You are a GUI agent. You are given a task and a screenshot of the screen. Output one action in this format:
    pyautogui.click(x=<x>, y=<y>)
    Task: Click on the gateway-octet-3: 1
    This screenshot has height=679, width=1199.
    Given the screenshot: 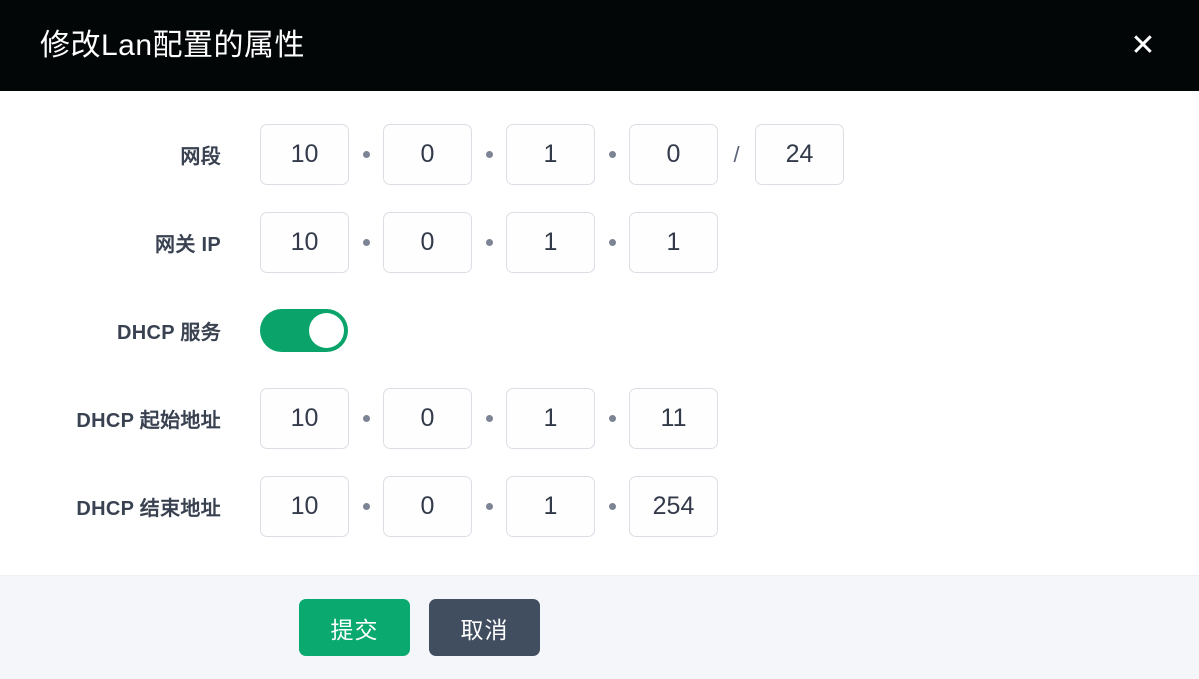 What is the action you would take?
    pyautogui.click(x=550, y=242)
    